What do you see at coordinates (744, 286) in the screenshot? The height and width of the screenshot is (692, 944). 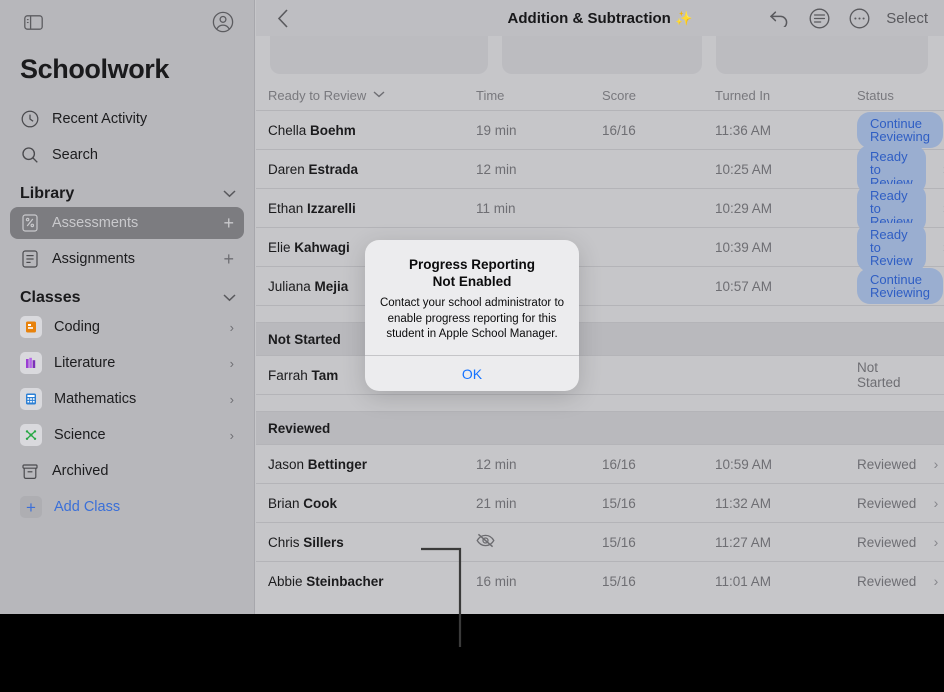 I see `cell-turned-in: 10:57 AM` at bounding box center [744, 286].